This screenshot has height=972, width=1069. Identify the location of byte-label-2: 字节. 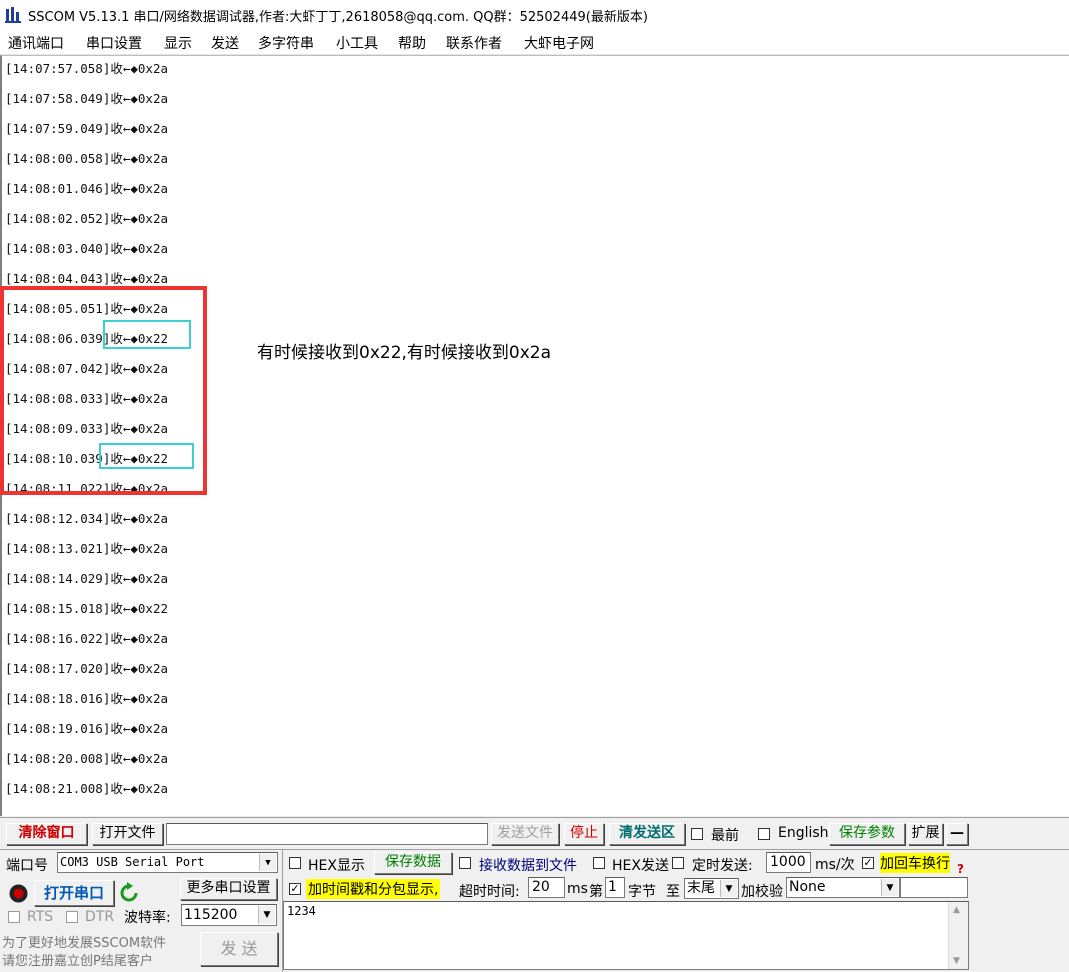
(642, 892).